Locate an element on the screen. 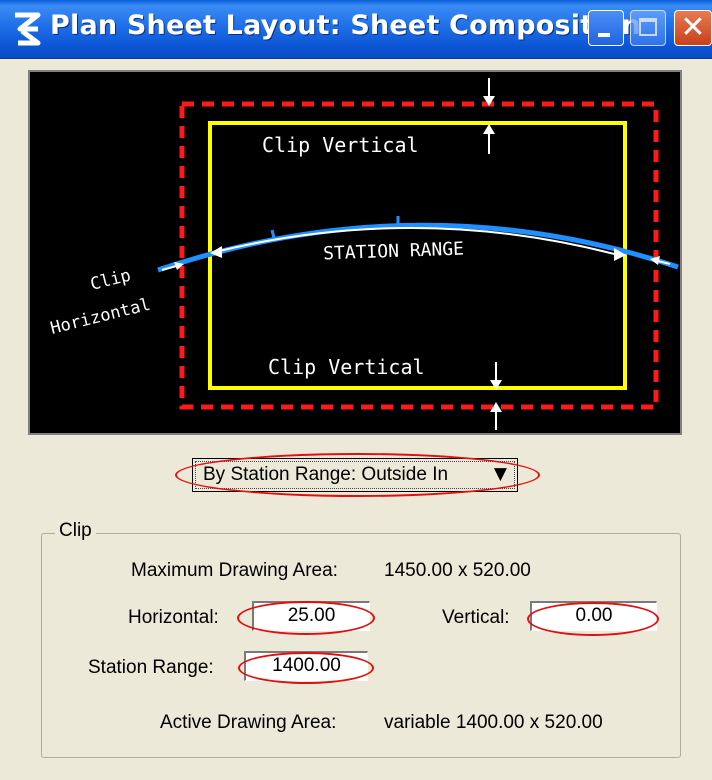 Image resolution: width=712 pixels, height=780 pixels. active-area-value: variable 1400.00 x 520.00 is located at coordinates (493, 722).